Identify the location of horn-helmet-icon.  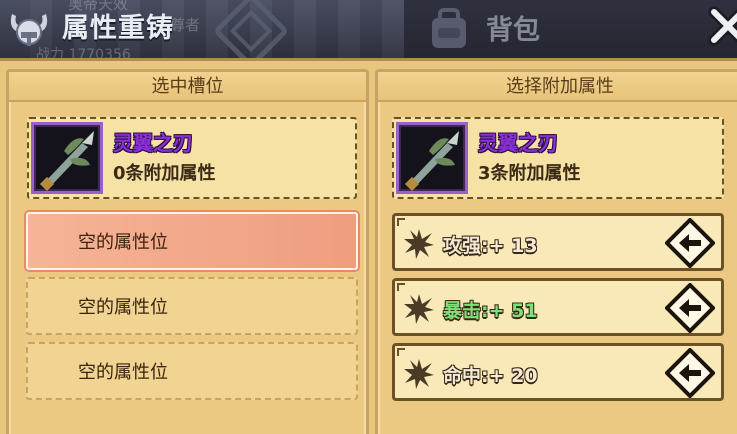
(29, 30).